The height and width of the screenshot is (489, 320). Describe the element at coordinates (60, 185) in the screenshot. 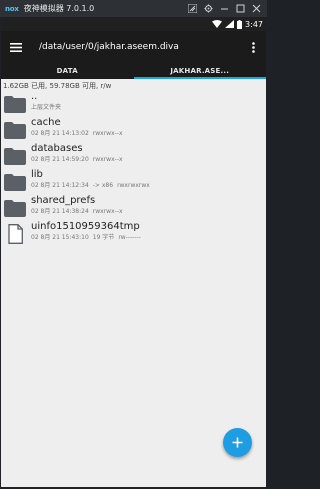

I see `file-date: 02 8月 21 14:12:34` at that location.